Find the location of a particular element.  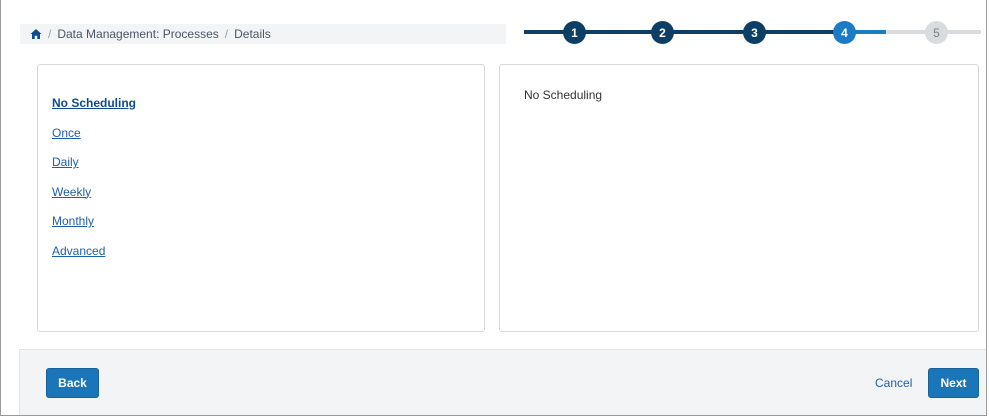

step-4: 4 is located at coordinates (844, 32).